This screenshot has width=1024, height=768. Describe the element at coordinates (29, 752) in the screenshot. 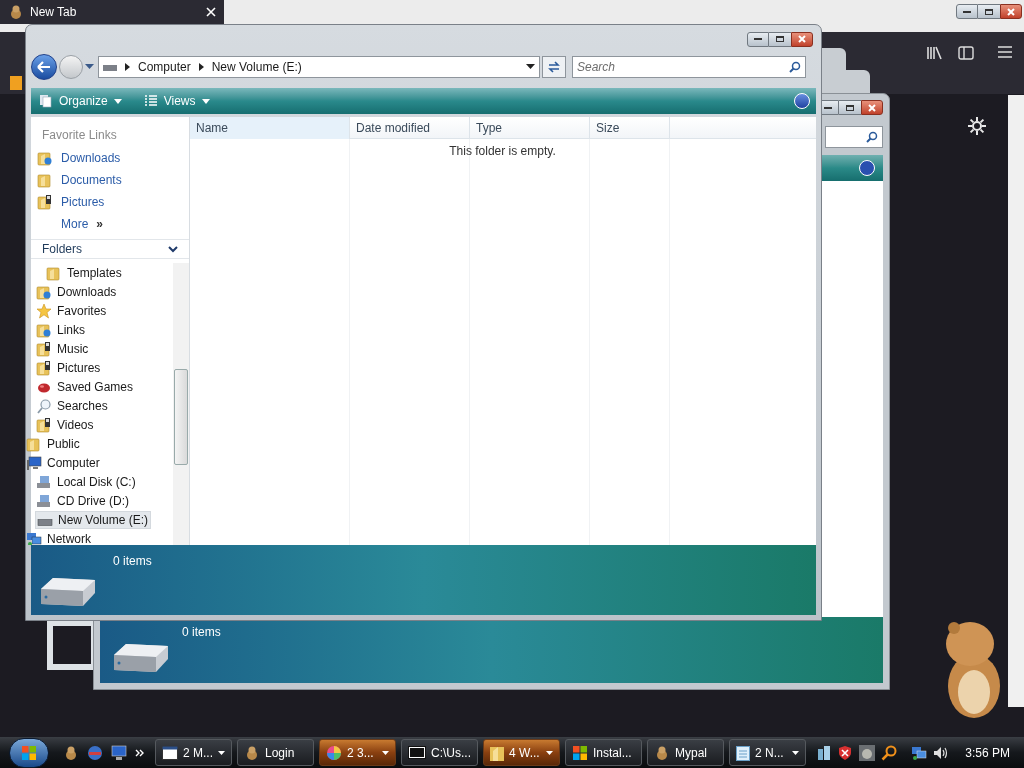

I see `start-button` at that location.